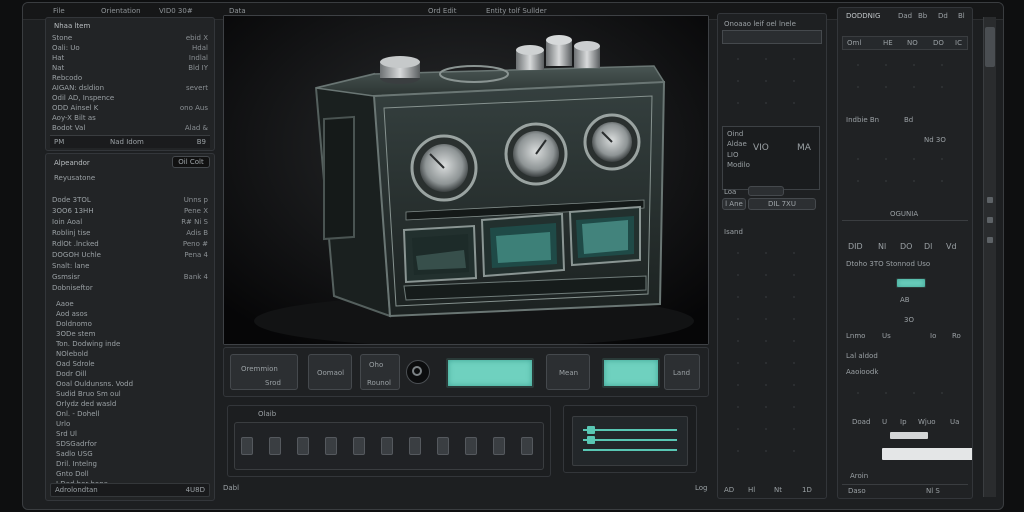 The width and height of the screenshot is (1024, 512). I want to click on row-item: Us, so click(886, 336).